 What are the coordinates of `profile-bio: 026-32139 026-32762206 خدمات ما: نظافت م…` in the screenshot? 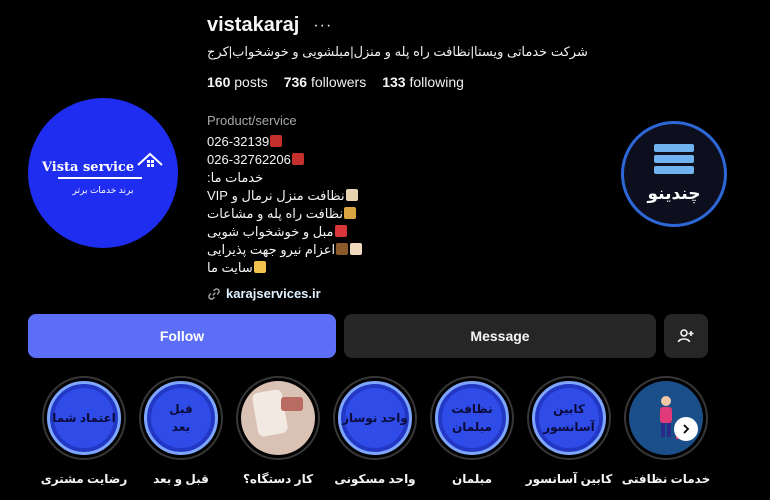 It's located at (337, 205).